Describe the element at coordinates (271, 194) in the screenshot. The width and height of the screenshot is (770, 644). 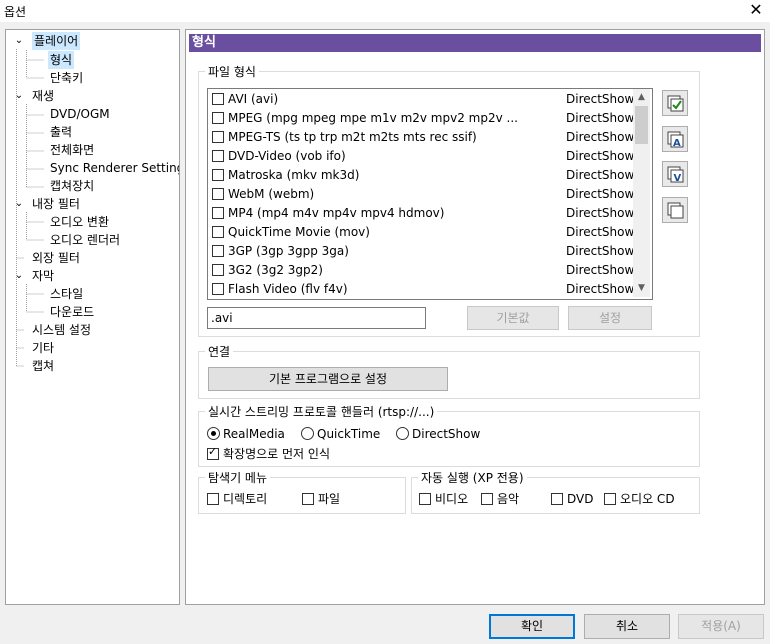
I see `format-name: WebM (webm)` at that location.